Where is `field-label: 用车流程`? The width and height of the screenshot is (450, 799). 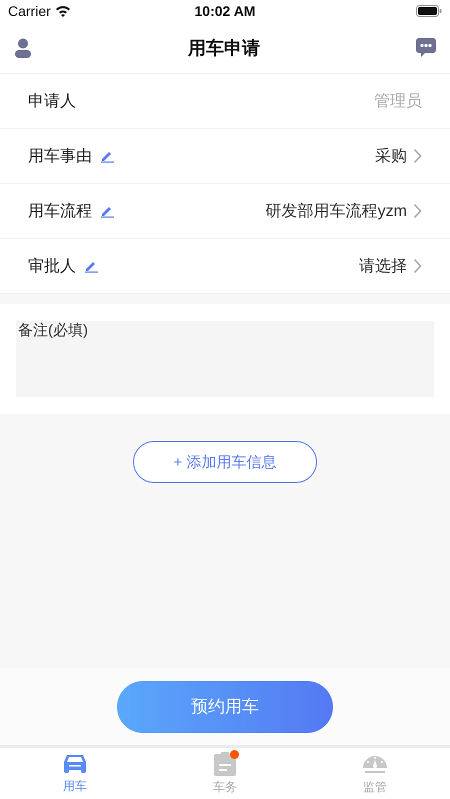
field-label: 用车流程 is located at coordinates (60, 212).